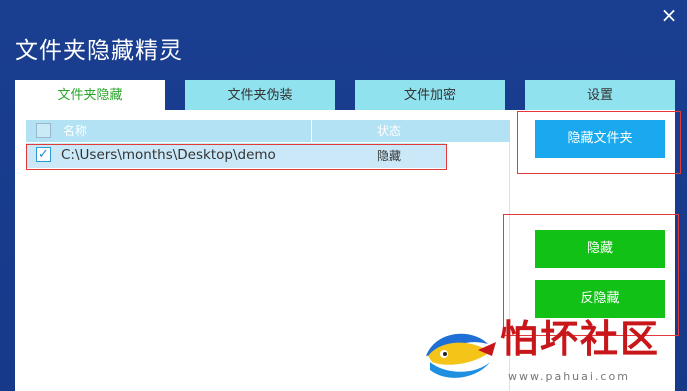 The width and height of the screenshot is (687, 391). What do you see at coordinates (389, 131) in the screenshot?
I see `column-header-status: 状态` at bounding box center [389, 131].